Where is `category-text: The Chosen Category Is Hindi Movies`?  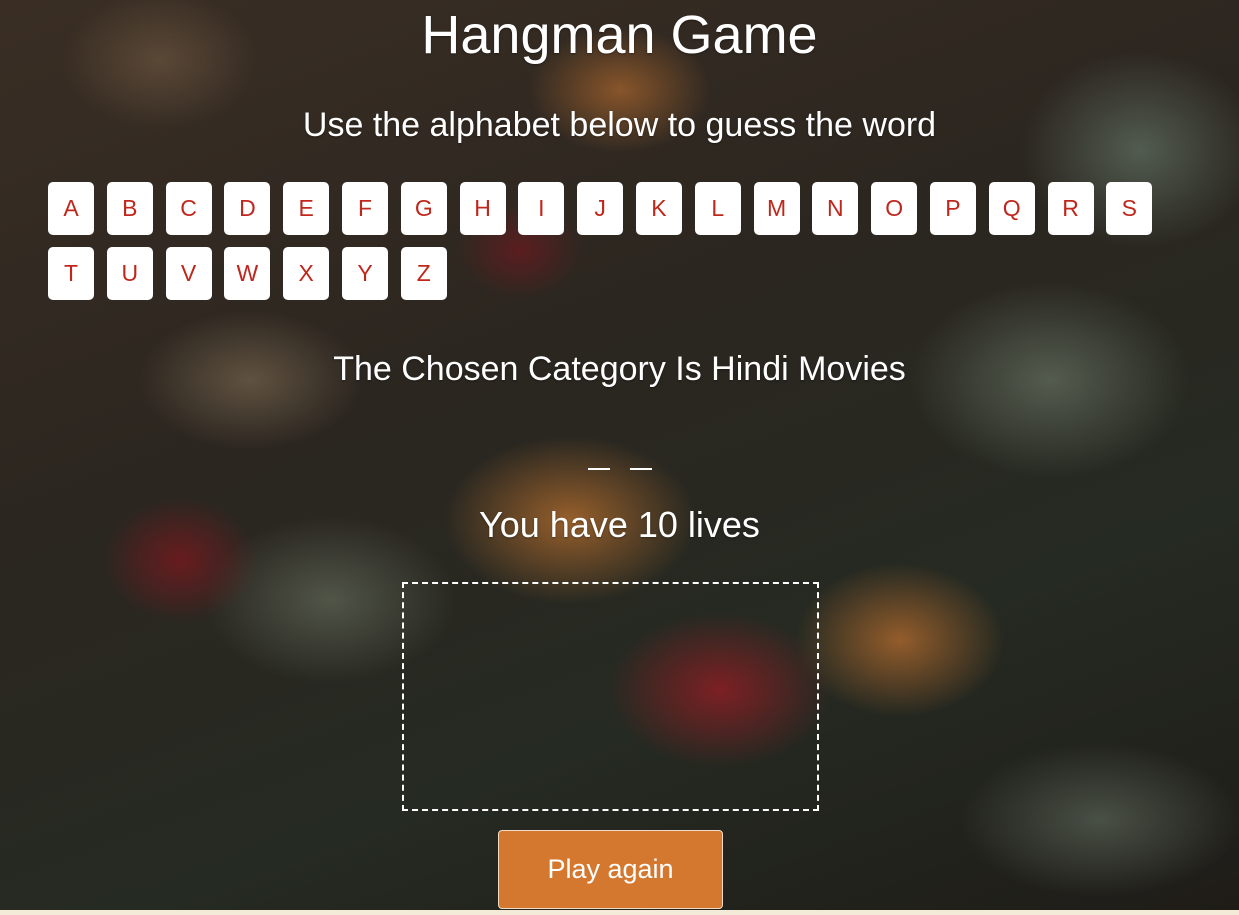 category-text: The Chosen Category Is Hindi Movies is located at coordinates (619, 369).